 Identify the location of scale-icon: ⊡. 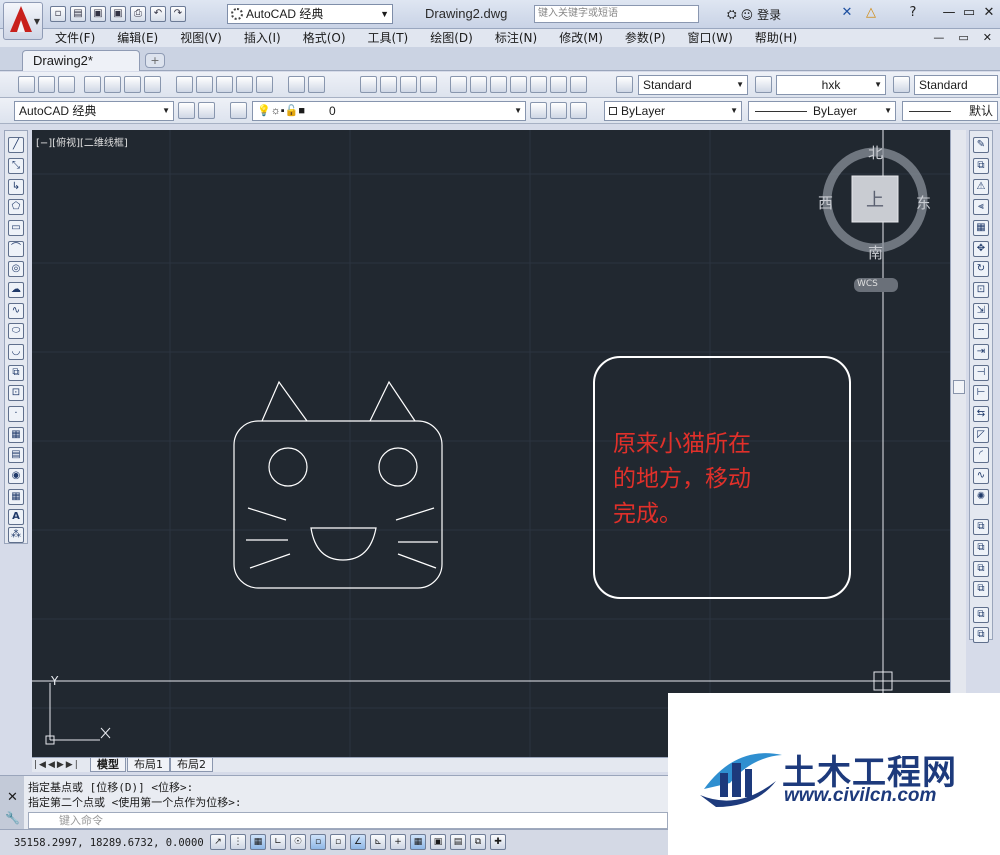
(981, 290).